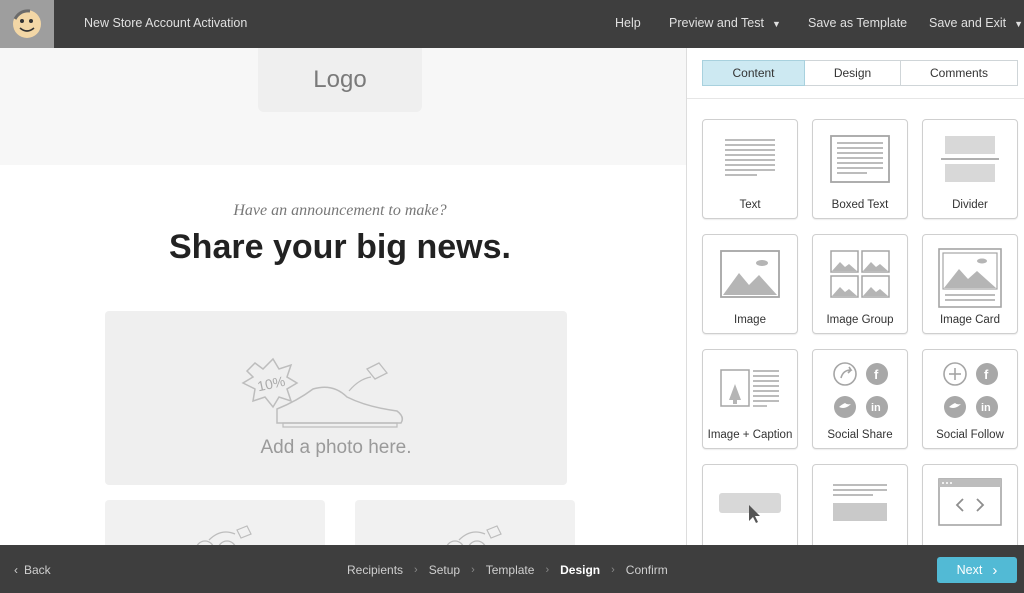 The image size is (1024, 593). What do you see at coordinates (16, 570) in the screenshot?
I see `chevron-left-icon: ‹` at bounding box center [16, 570].